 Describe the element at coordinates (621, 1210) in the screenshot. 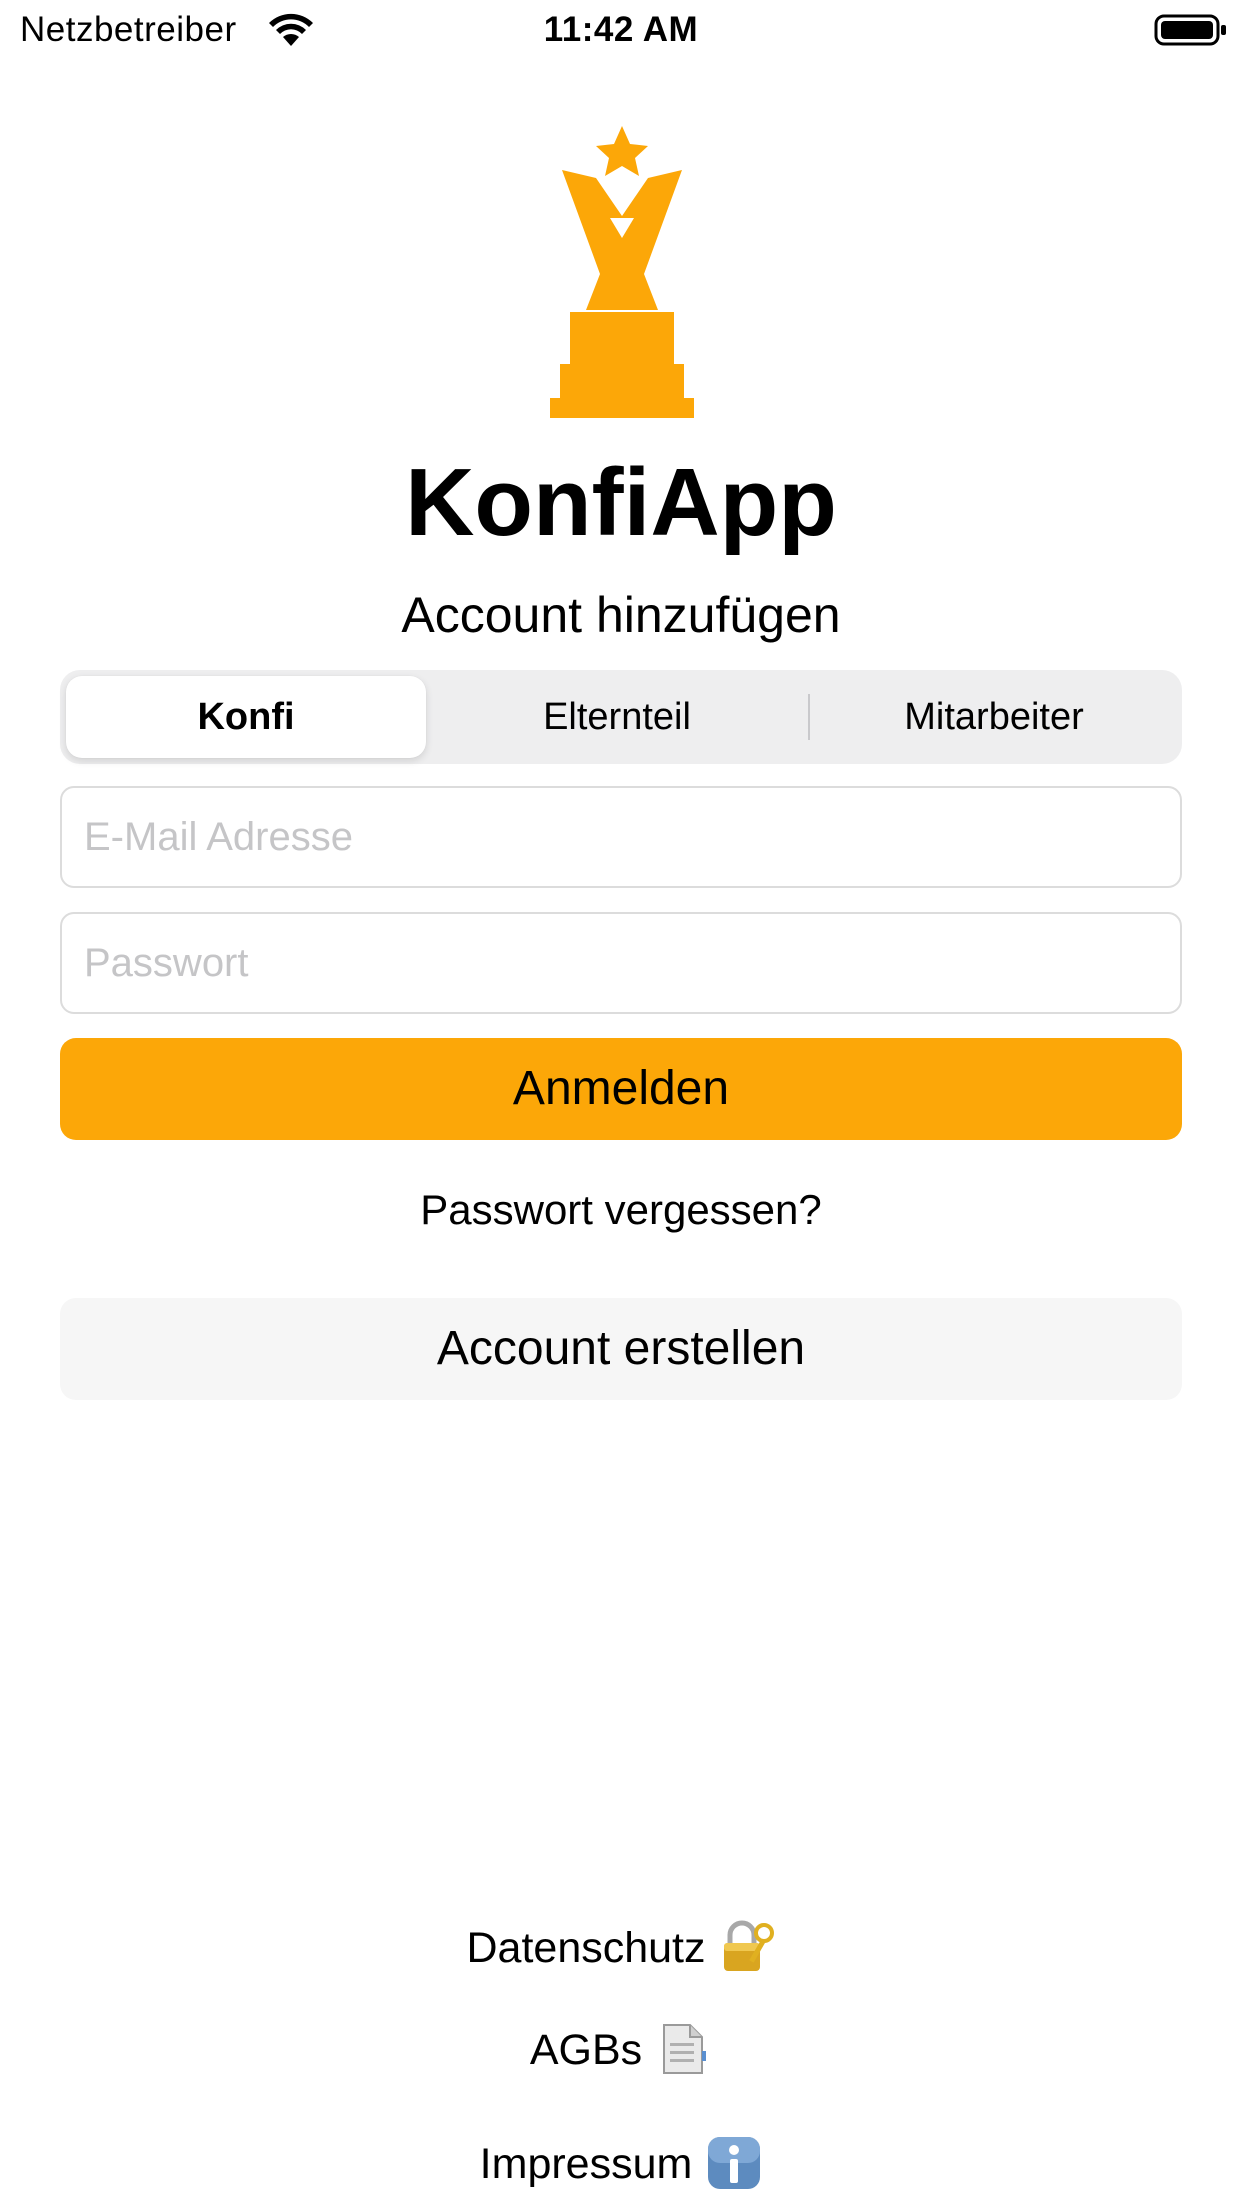

I see `forgot-password-link: Passwort vergessen?` at that location.